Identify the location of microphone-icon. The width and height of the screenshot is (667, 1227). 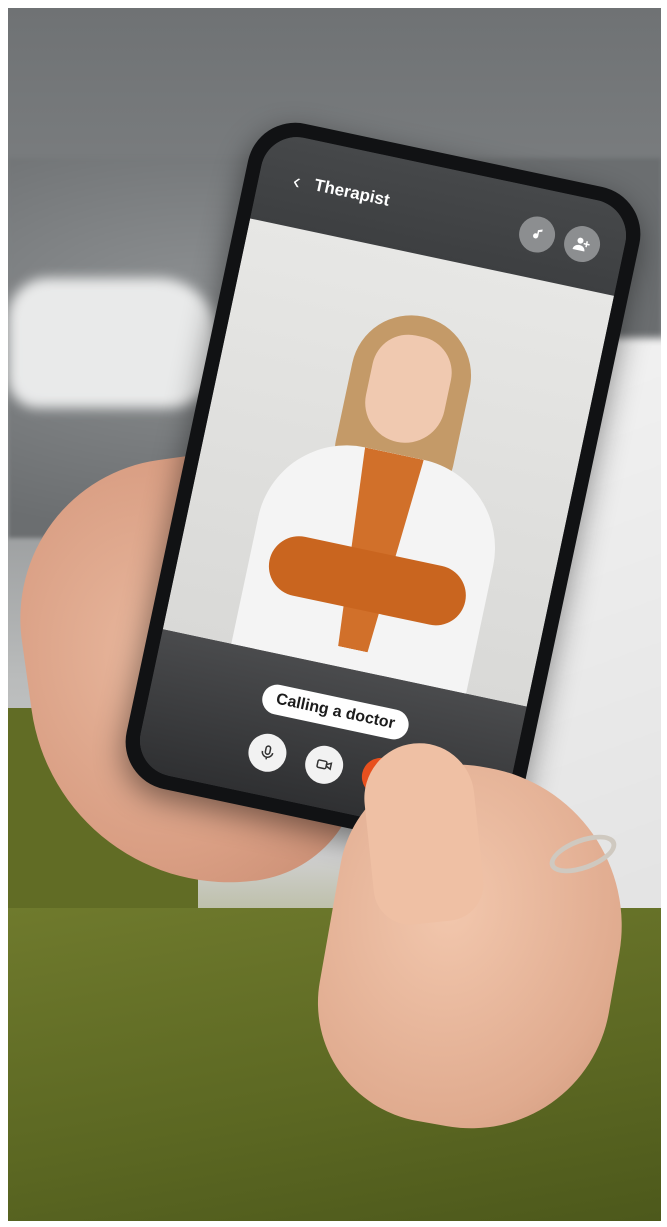
(267, 752).